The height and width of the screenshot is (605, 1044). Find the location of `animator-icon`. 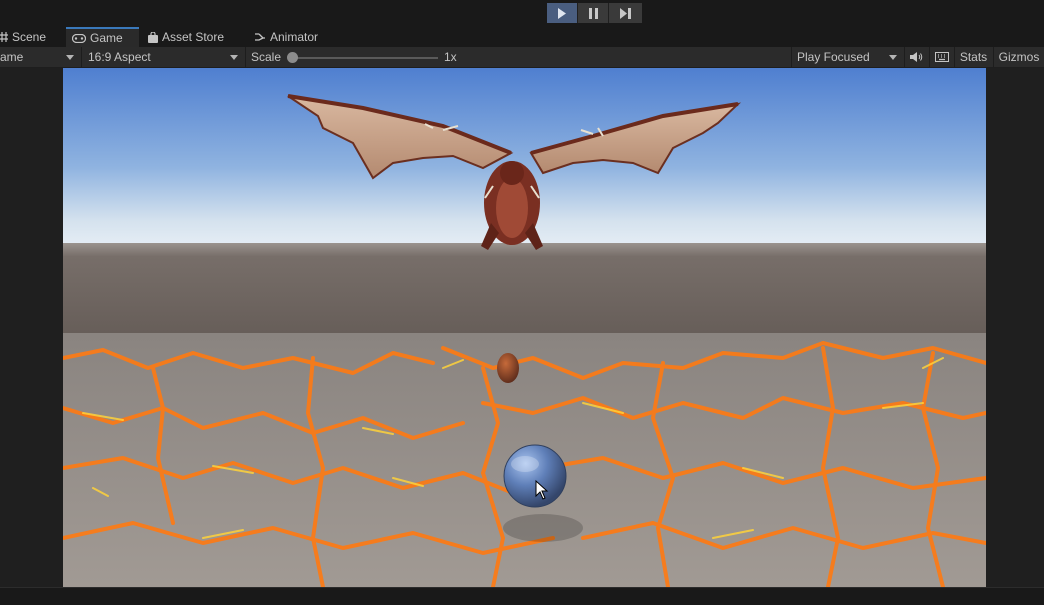

animator-icon is located at coordinates (260, 37).